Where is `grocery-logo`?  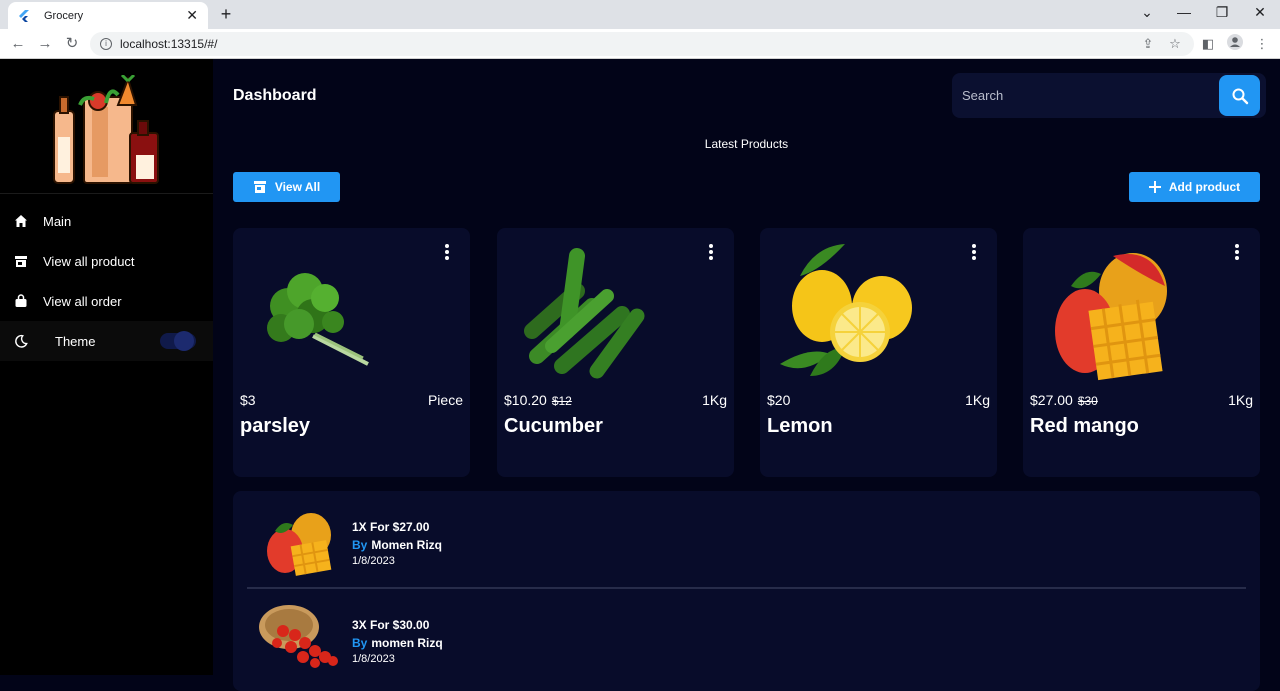 grocery-logo is located at coordinates (106, 129).